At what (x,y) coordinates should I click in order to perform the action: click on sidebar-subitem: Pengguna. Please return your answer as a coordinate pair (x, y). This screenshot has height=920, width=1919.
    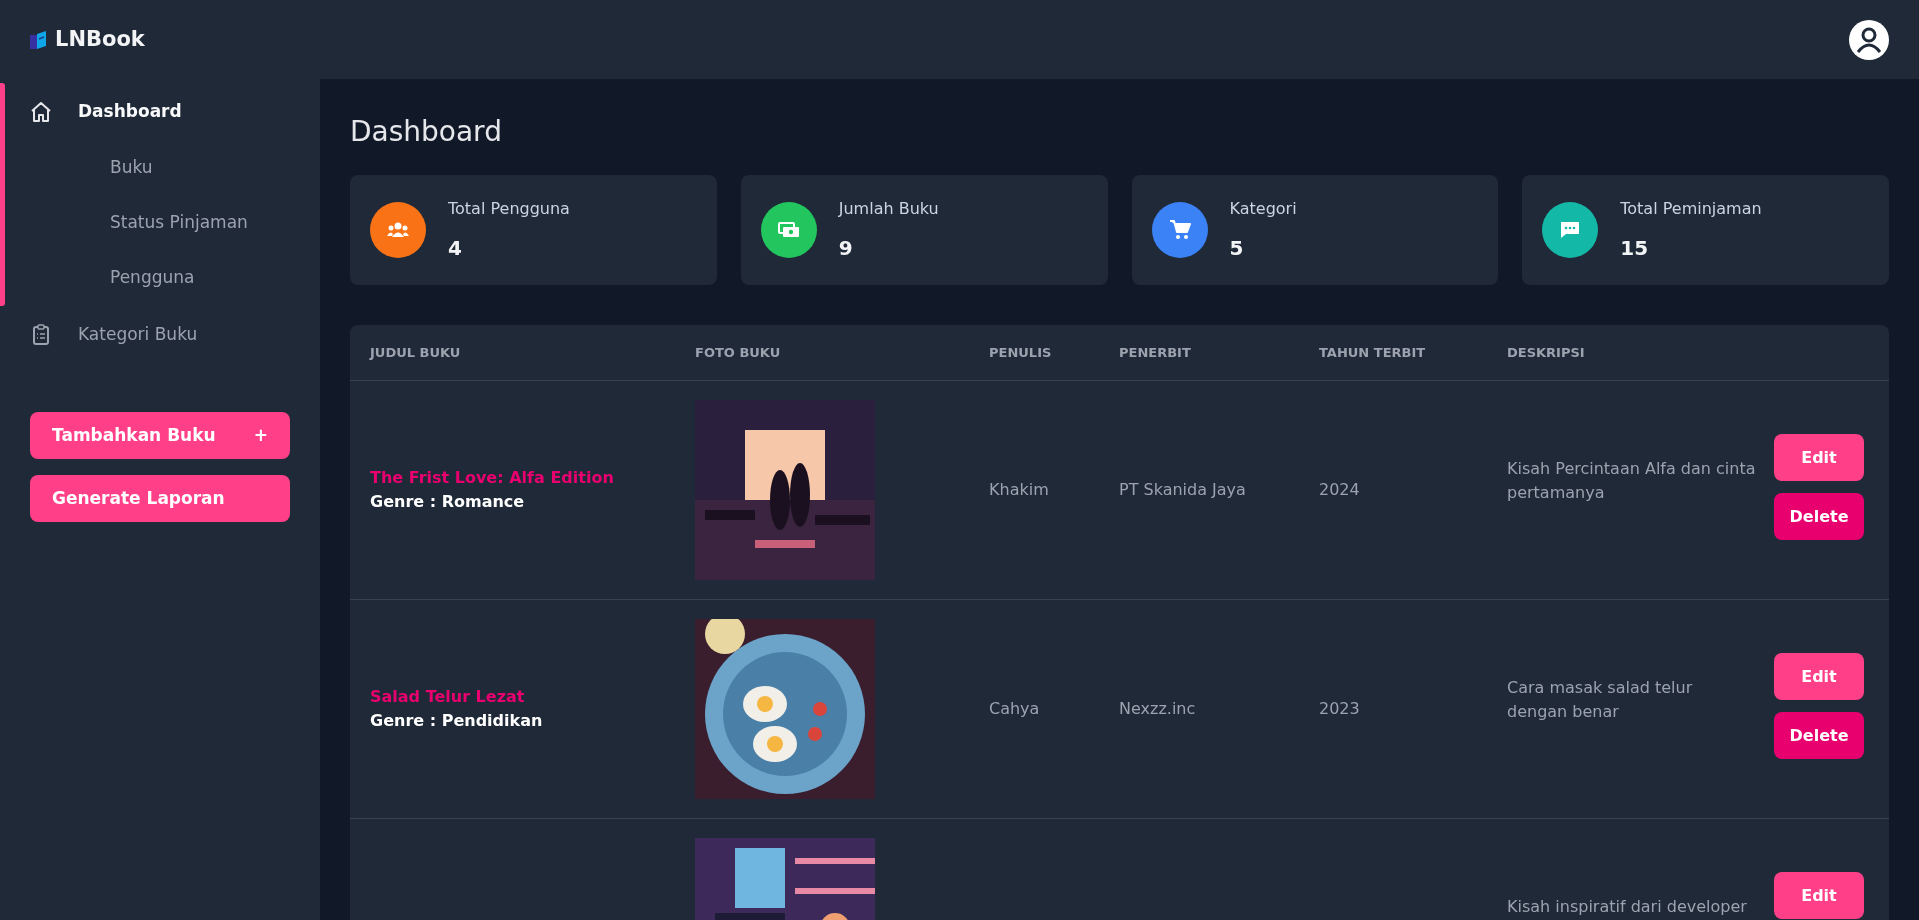
    Looking at the image, I should click on (160, 277).